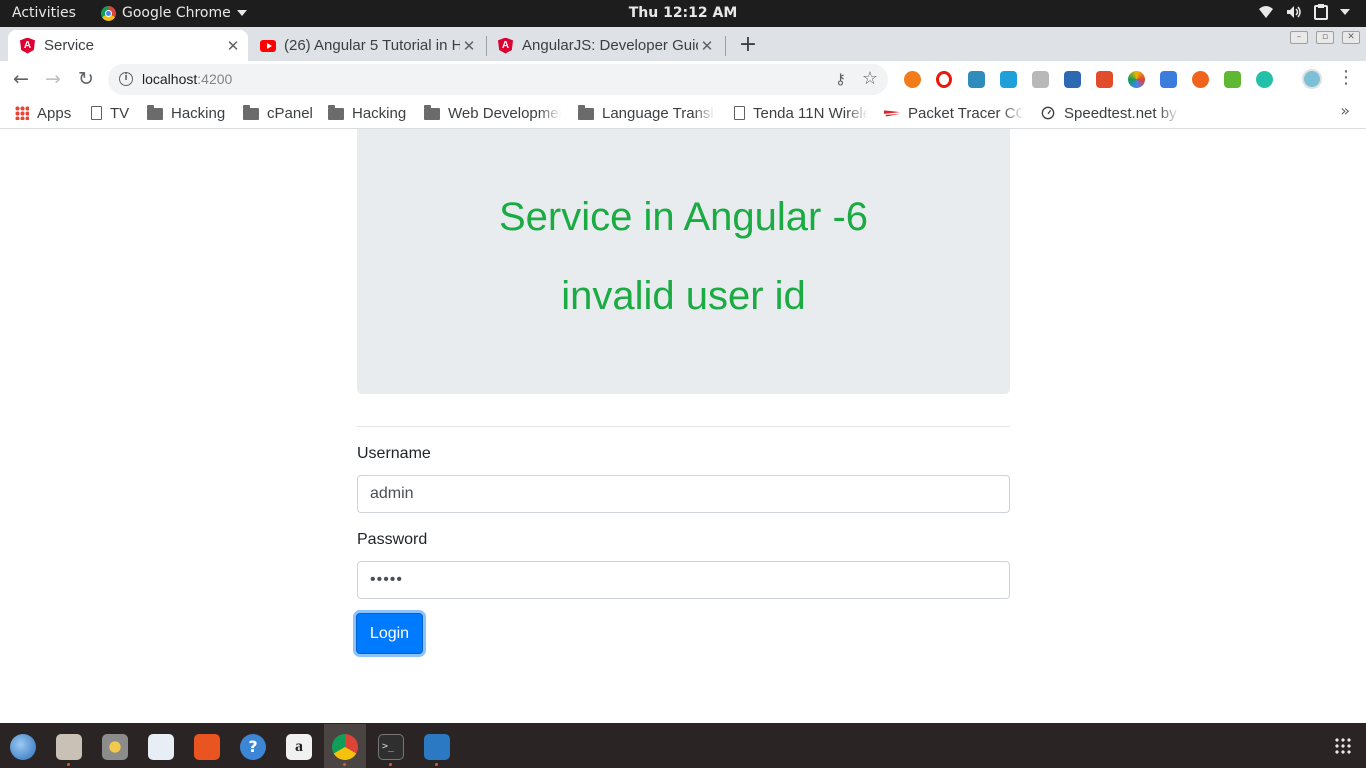  Describe the element at coordinates (47, 113) in the screenshot. I see `bookmark-apps: Apps` at that location.